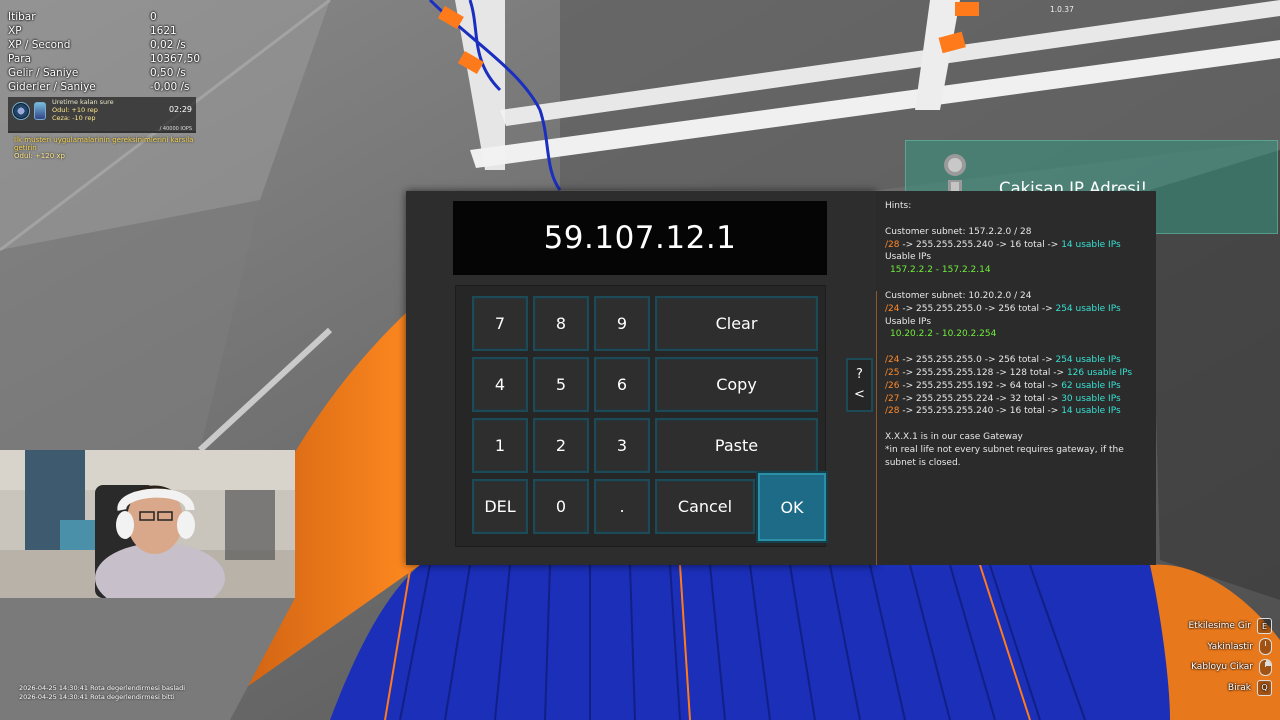  Describe the element at coordinates (108, 59) in the screenshot. I see `stat-row: Para 10367,50` at that location.